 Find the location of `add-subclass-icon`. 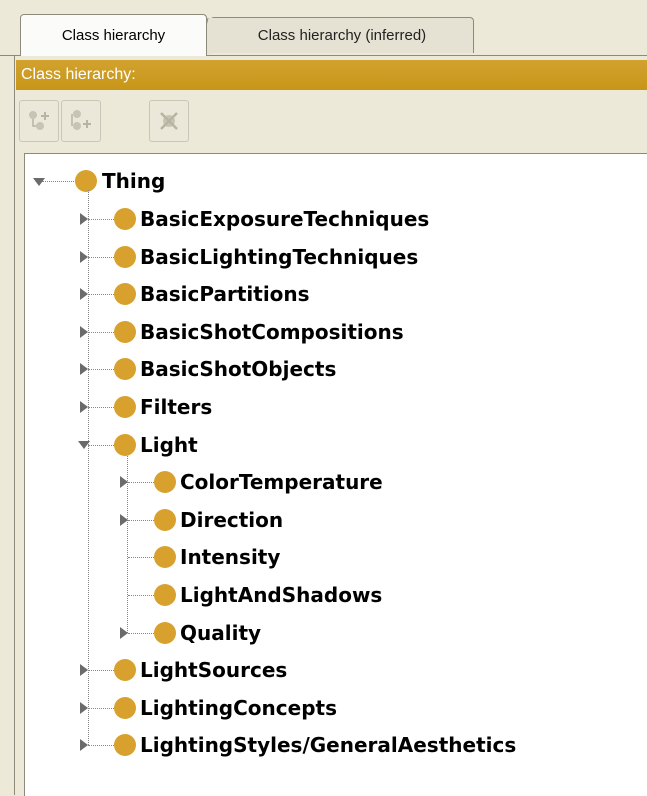

add-subclass-icon is located at coordinates (39, 121).